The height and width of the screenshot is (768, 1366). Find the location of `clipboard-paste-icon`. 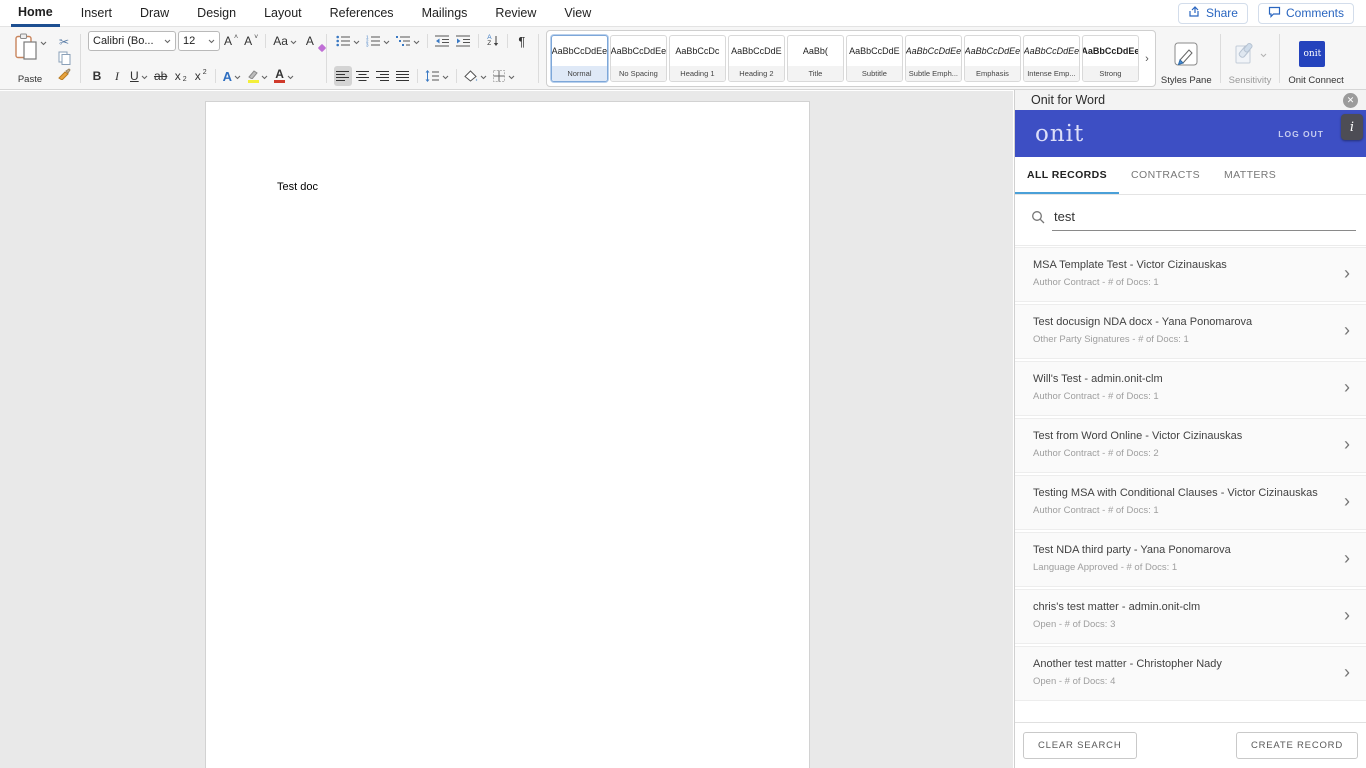

clipboard-paste-icon is located at coordinates (26, 49).